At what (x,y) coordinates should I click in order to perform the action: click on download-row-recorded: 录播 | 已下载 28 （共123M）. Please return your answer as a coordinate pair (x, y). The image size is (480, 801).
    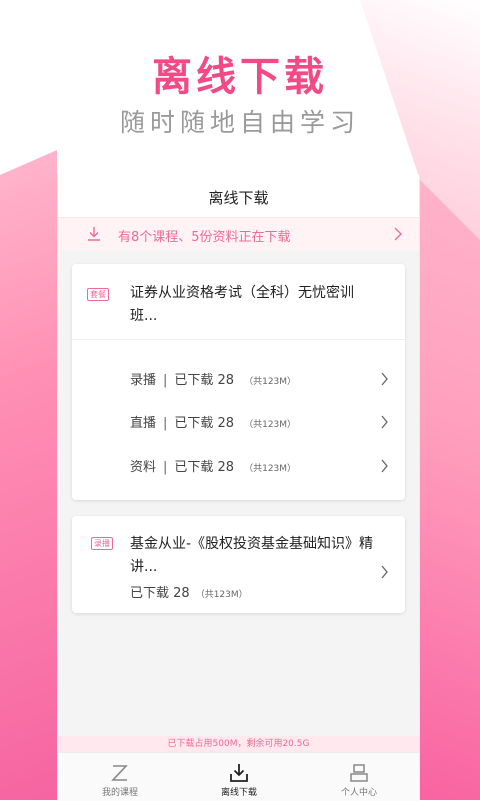
    Looking at the image, I should click on (260, 379).